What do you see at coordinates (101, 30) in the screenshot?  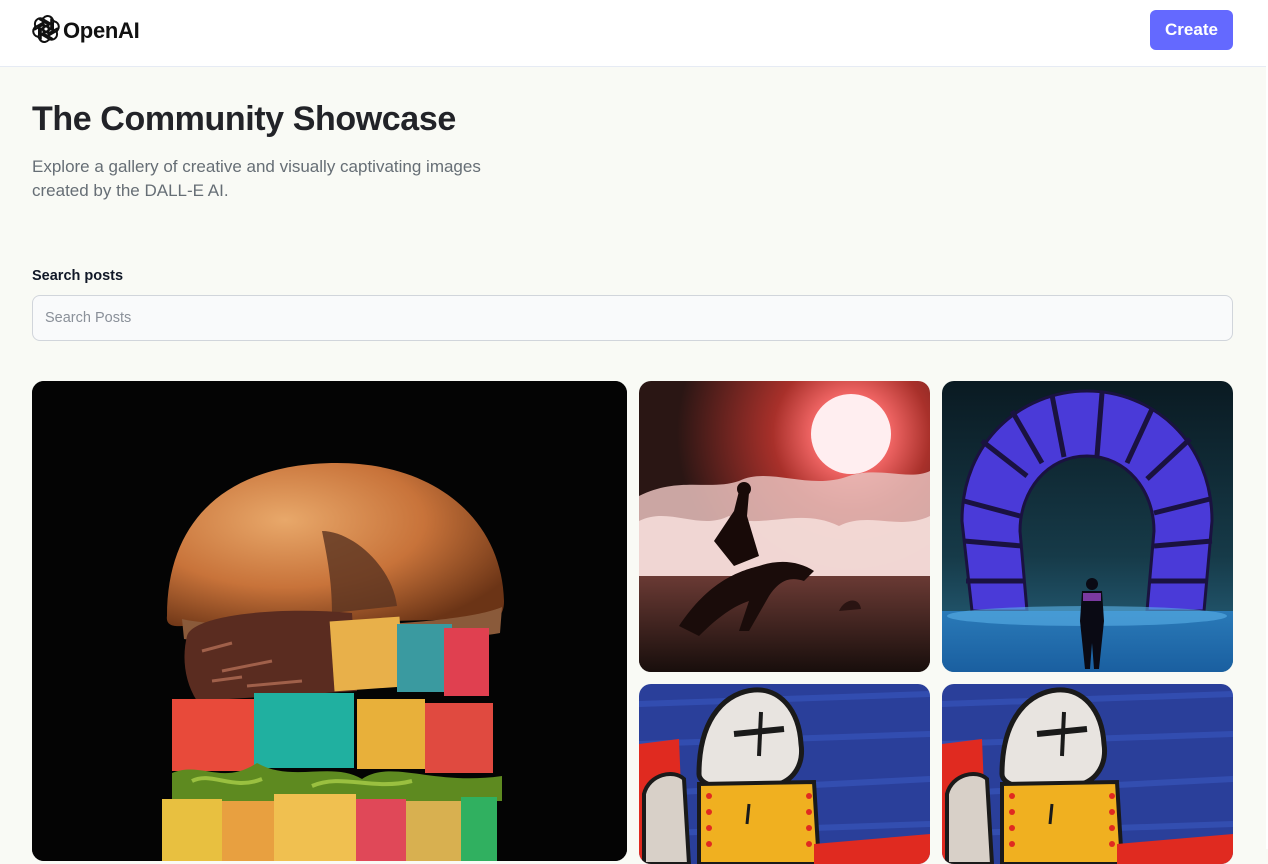 I see `logo-text: OpenAI` at bounding box center [101, 30].